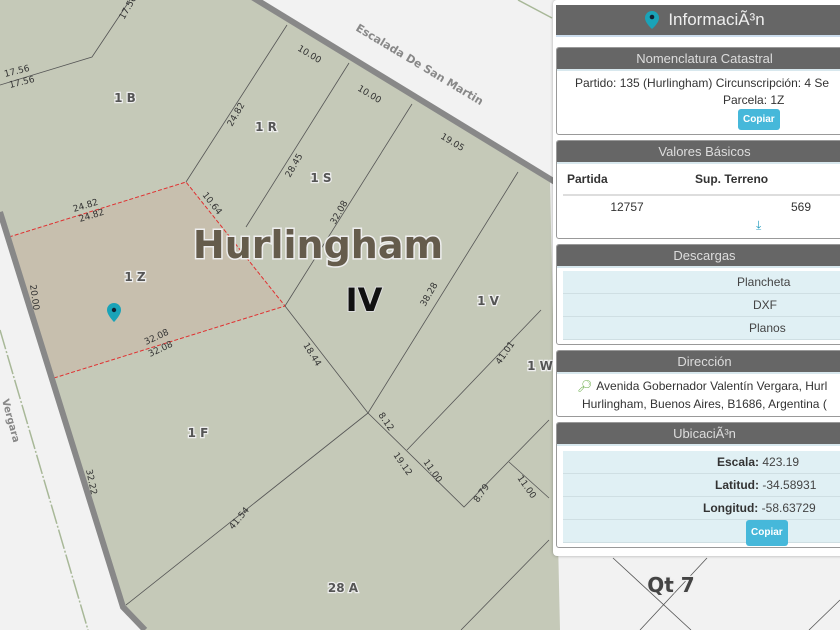 The height and width of the screenshot is (630, 840). I want to click on column-header-sup-terreno: Sup. Terreno, so click(732, 179).